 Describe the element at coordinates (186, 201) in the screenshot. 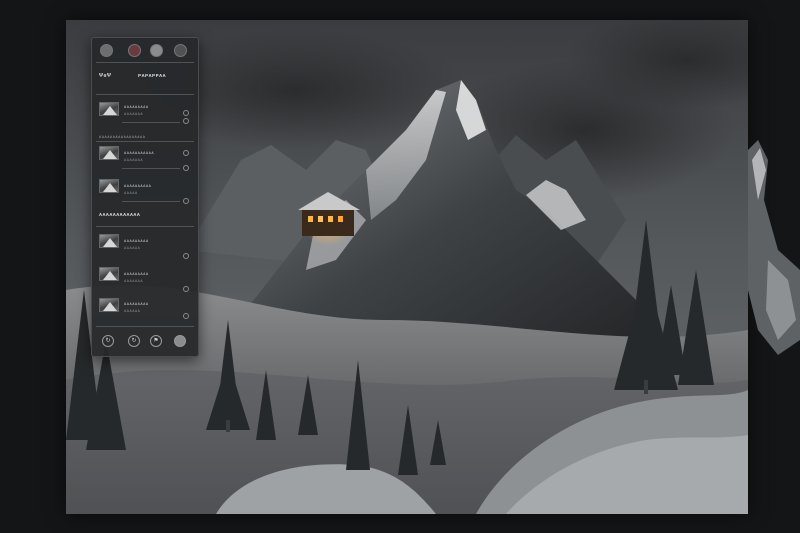

I see `toggle-icon` at that location.